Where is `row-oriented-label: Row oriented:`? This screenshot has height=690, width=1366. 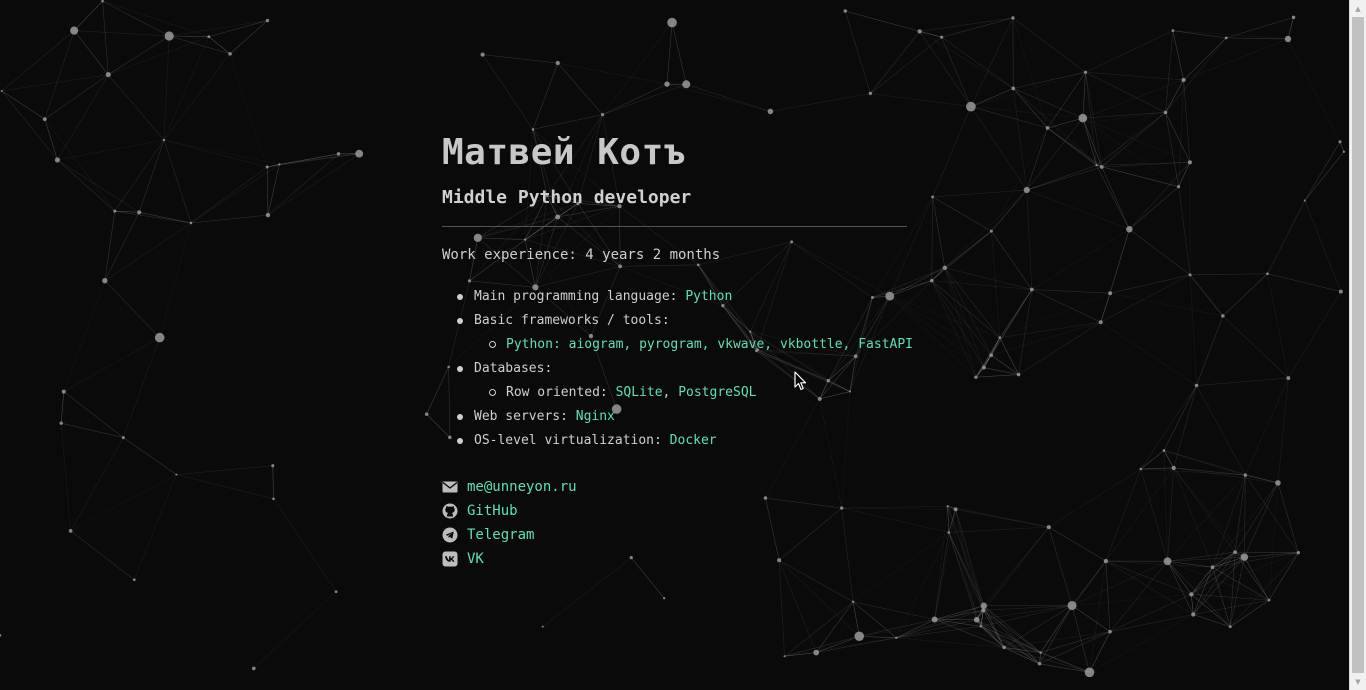
row-oriented-label: Row oriented: is located at coordinates (561, 392).